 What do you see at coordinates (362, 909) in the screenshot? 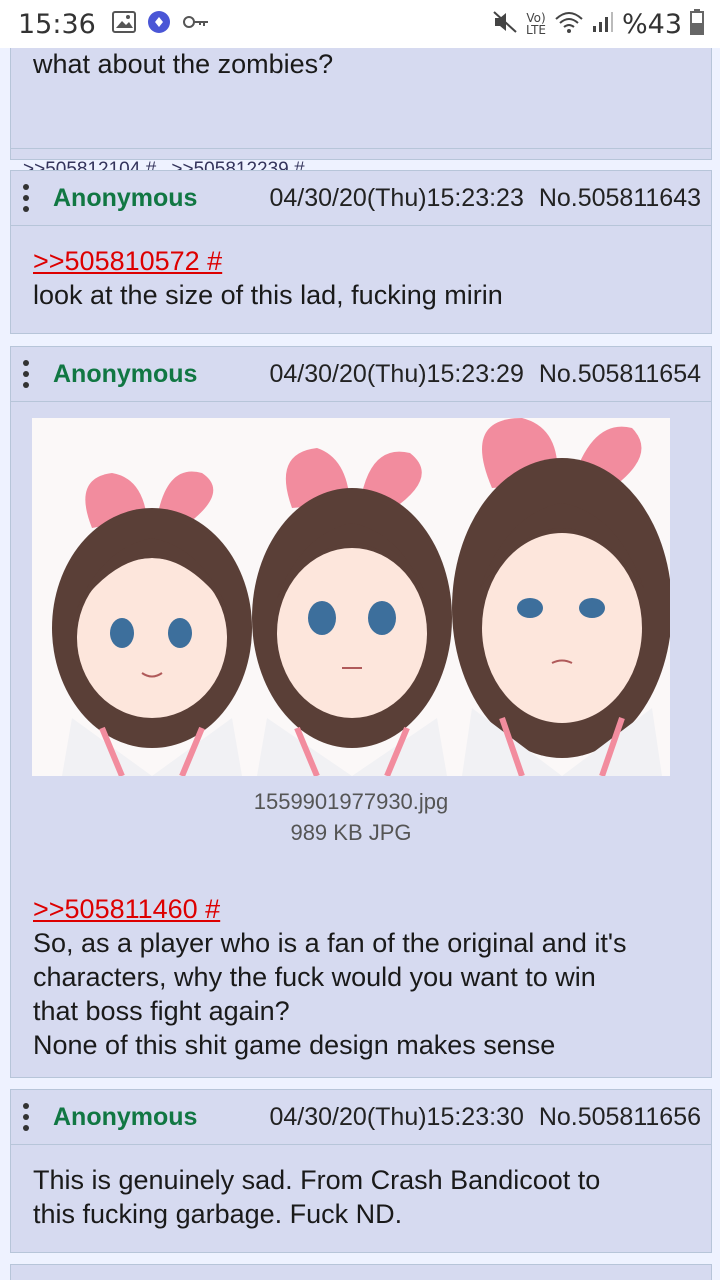
I see `quote-link: >>505811460 #` at bounding box center [362, 909].